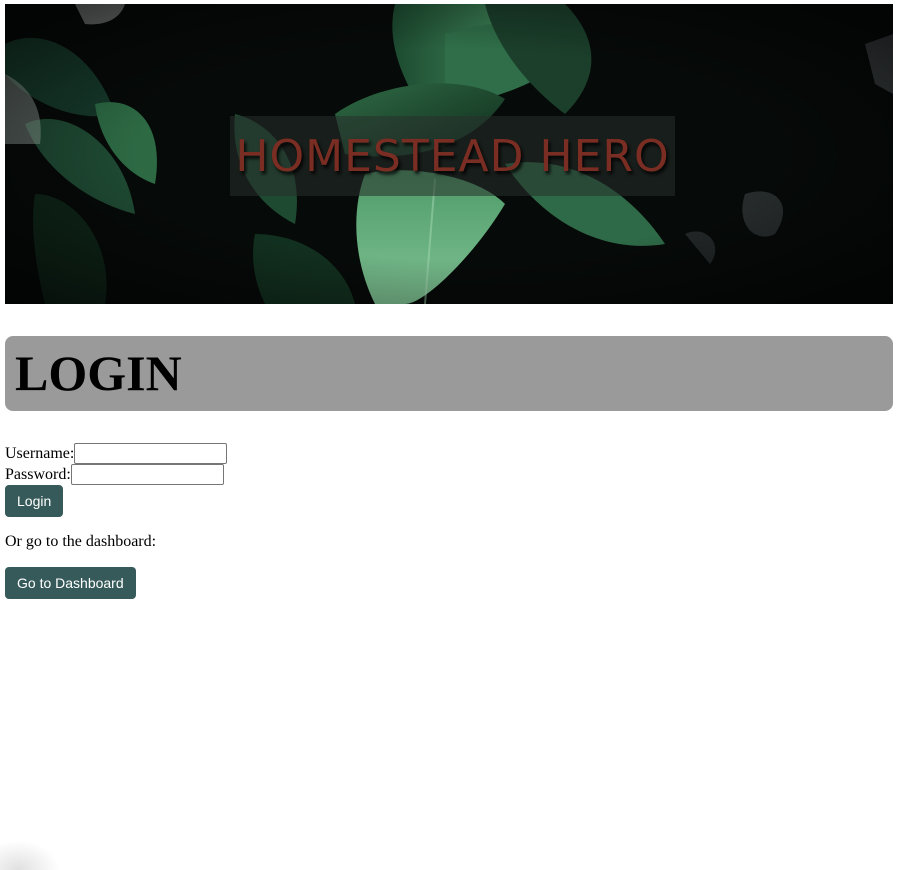 Image resolution: width=899 pixels, height=870 pixels. What do you see at coordinates (151, 453) in the screenshot?
I see `username-input` at bounding box center [151, 453].